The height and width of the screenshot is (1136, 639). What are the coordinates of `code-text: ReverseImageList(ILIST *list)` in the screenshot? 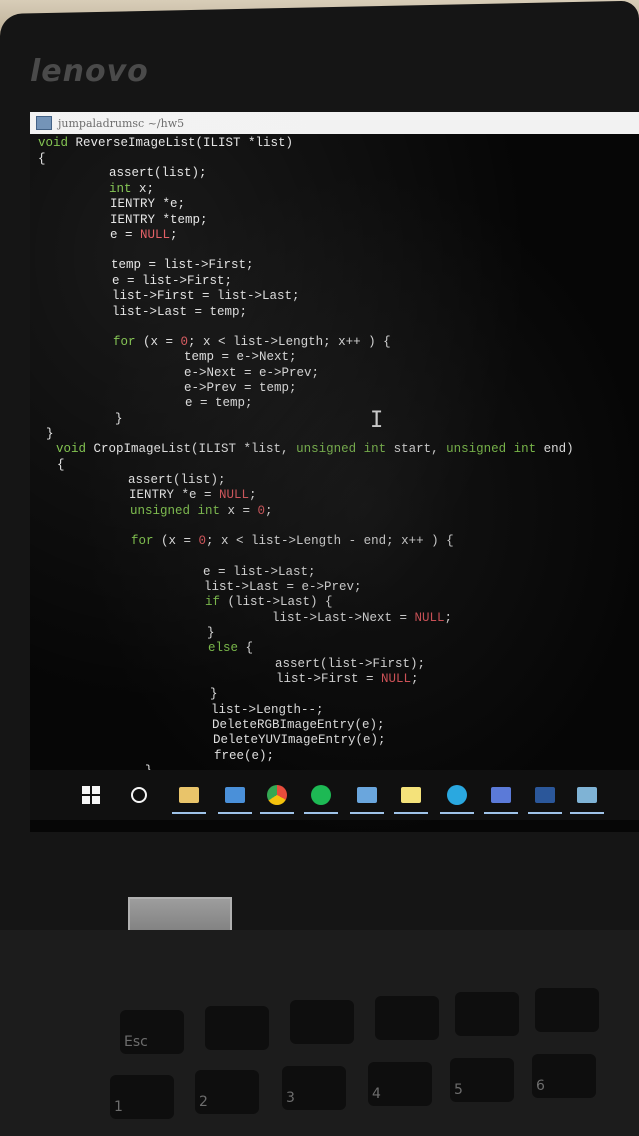 It's located at (181, 143).